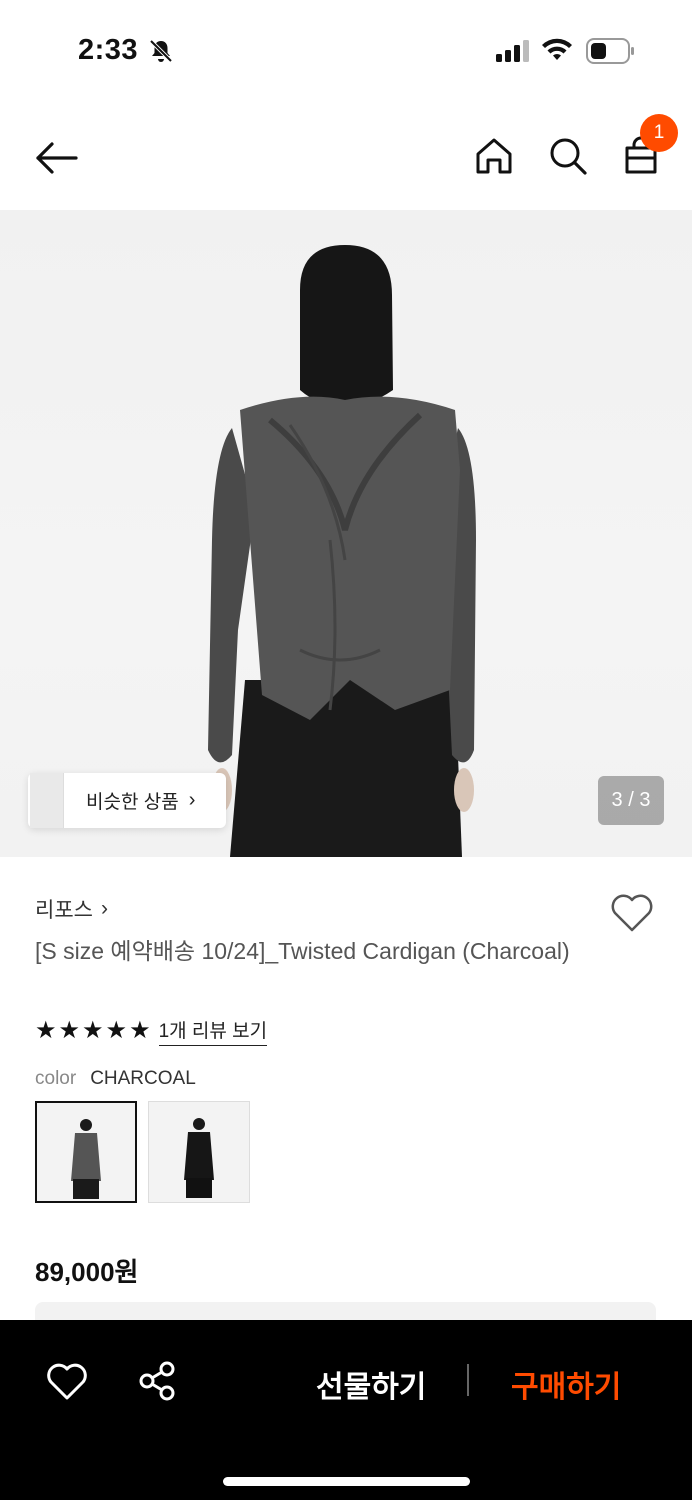 The image size is (692, 1500). I want to click on brand-link: 리포스 ›, so click(71, 909).